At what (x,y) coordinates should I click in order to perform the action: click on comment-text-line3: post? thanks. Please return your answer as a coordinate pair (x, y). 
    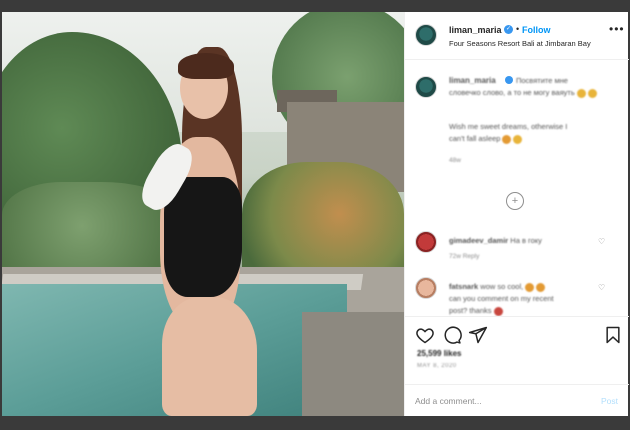
    Looking at the image, I should click on (476, 311).